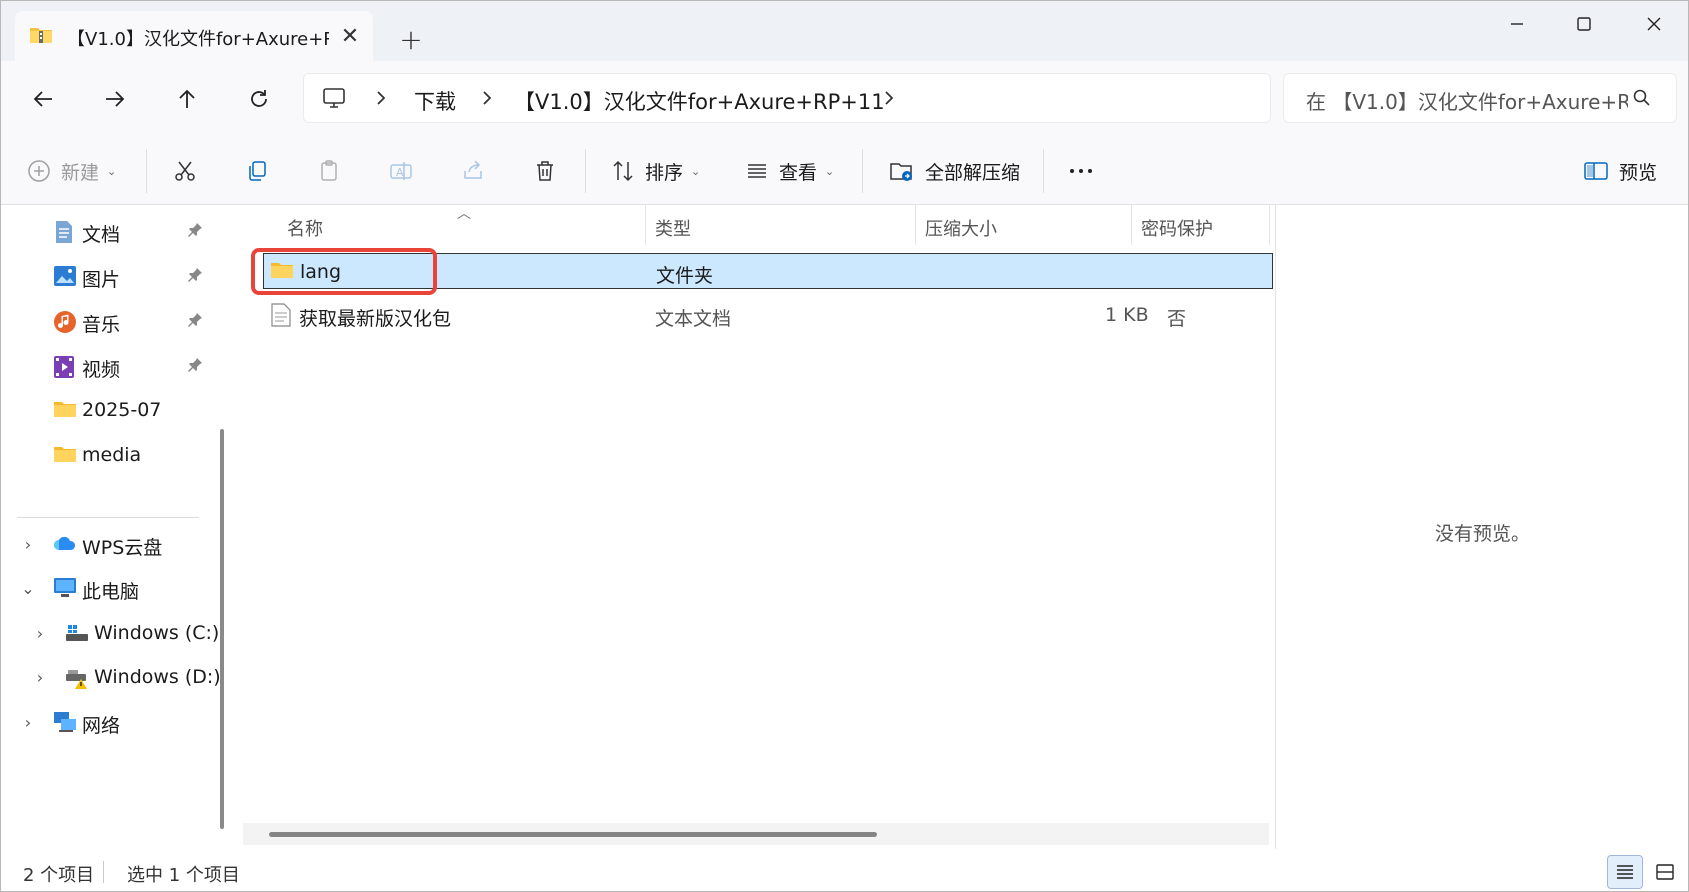 Image resolution: width=1689 pixels, height=892 pixels. Describe the element at coordinates (1625, 872) in the screenshot. I see `details-view-button` at that location.